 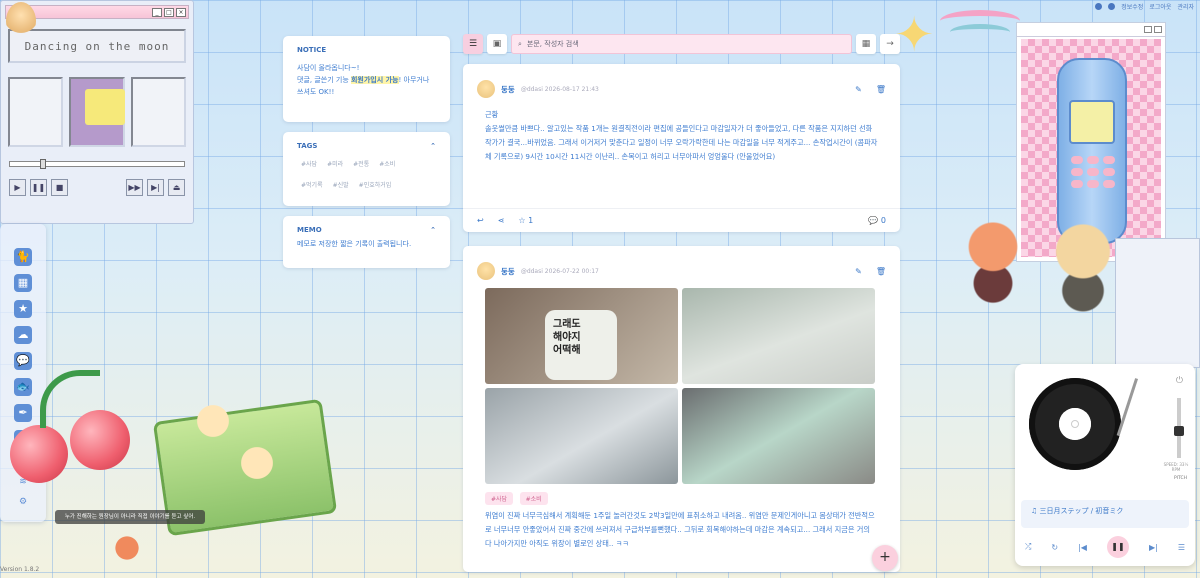 I want to click on reply-icon: ↩, so click(x=480, y=220).